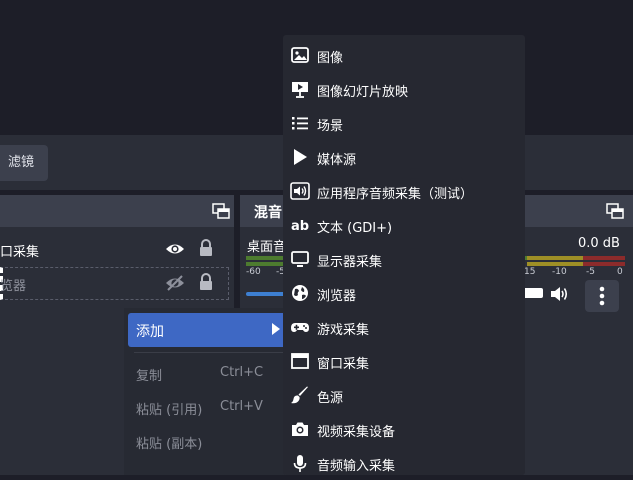  I want to click on meter-tick: -60, so click(253, 272).